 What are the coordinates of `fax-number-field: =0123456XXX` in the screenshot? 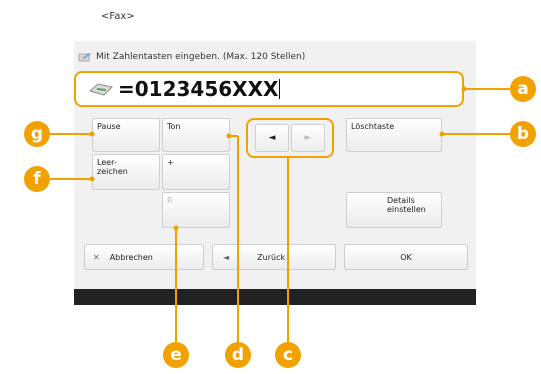 It's located at (268, 89).